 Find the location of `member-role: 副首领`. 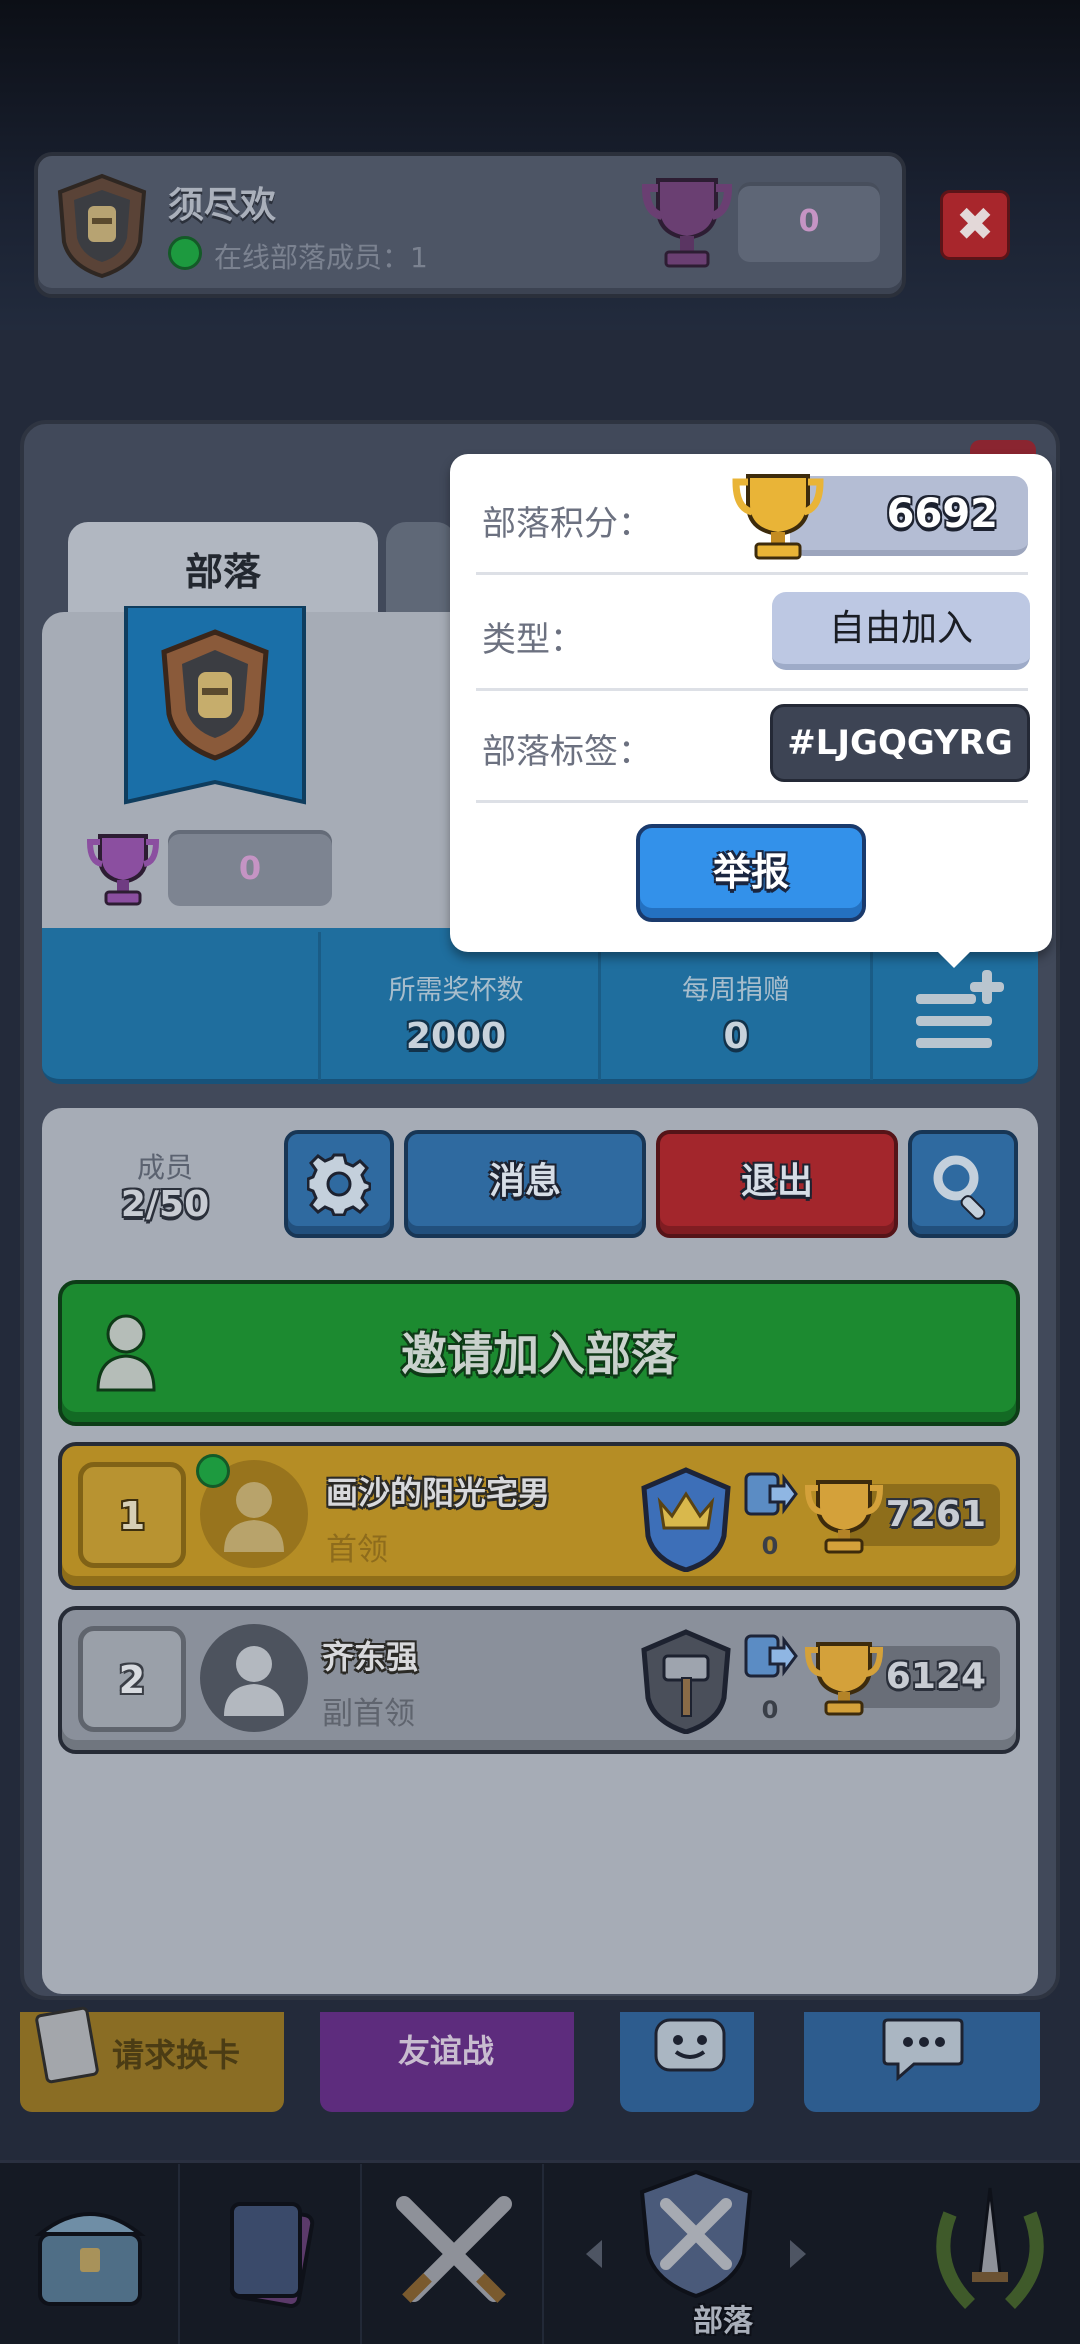

member-role: 副首领 is located at coordinates (368, 1714).